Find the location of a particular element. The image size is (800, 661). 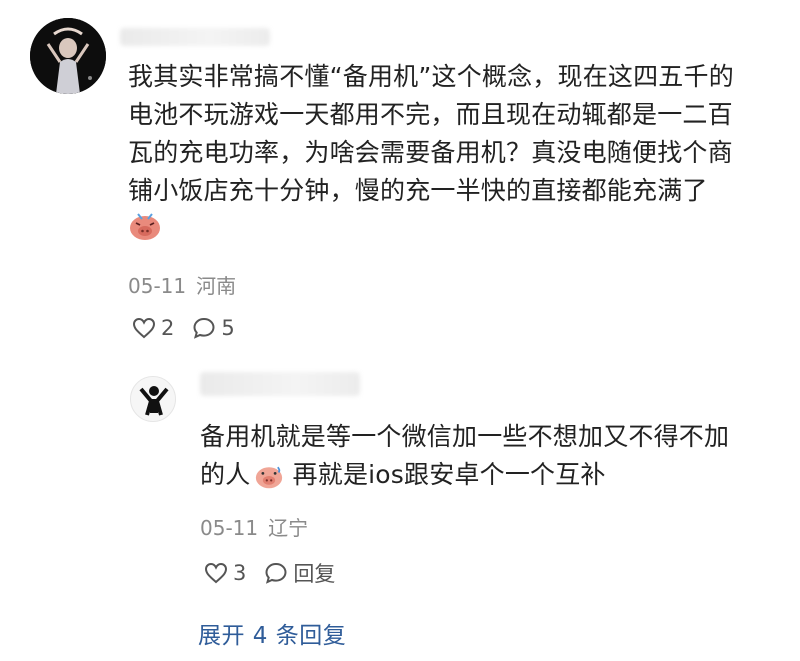

comment-button: 5 is located at coordinates (213, 328).